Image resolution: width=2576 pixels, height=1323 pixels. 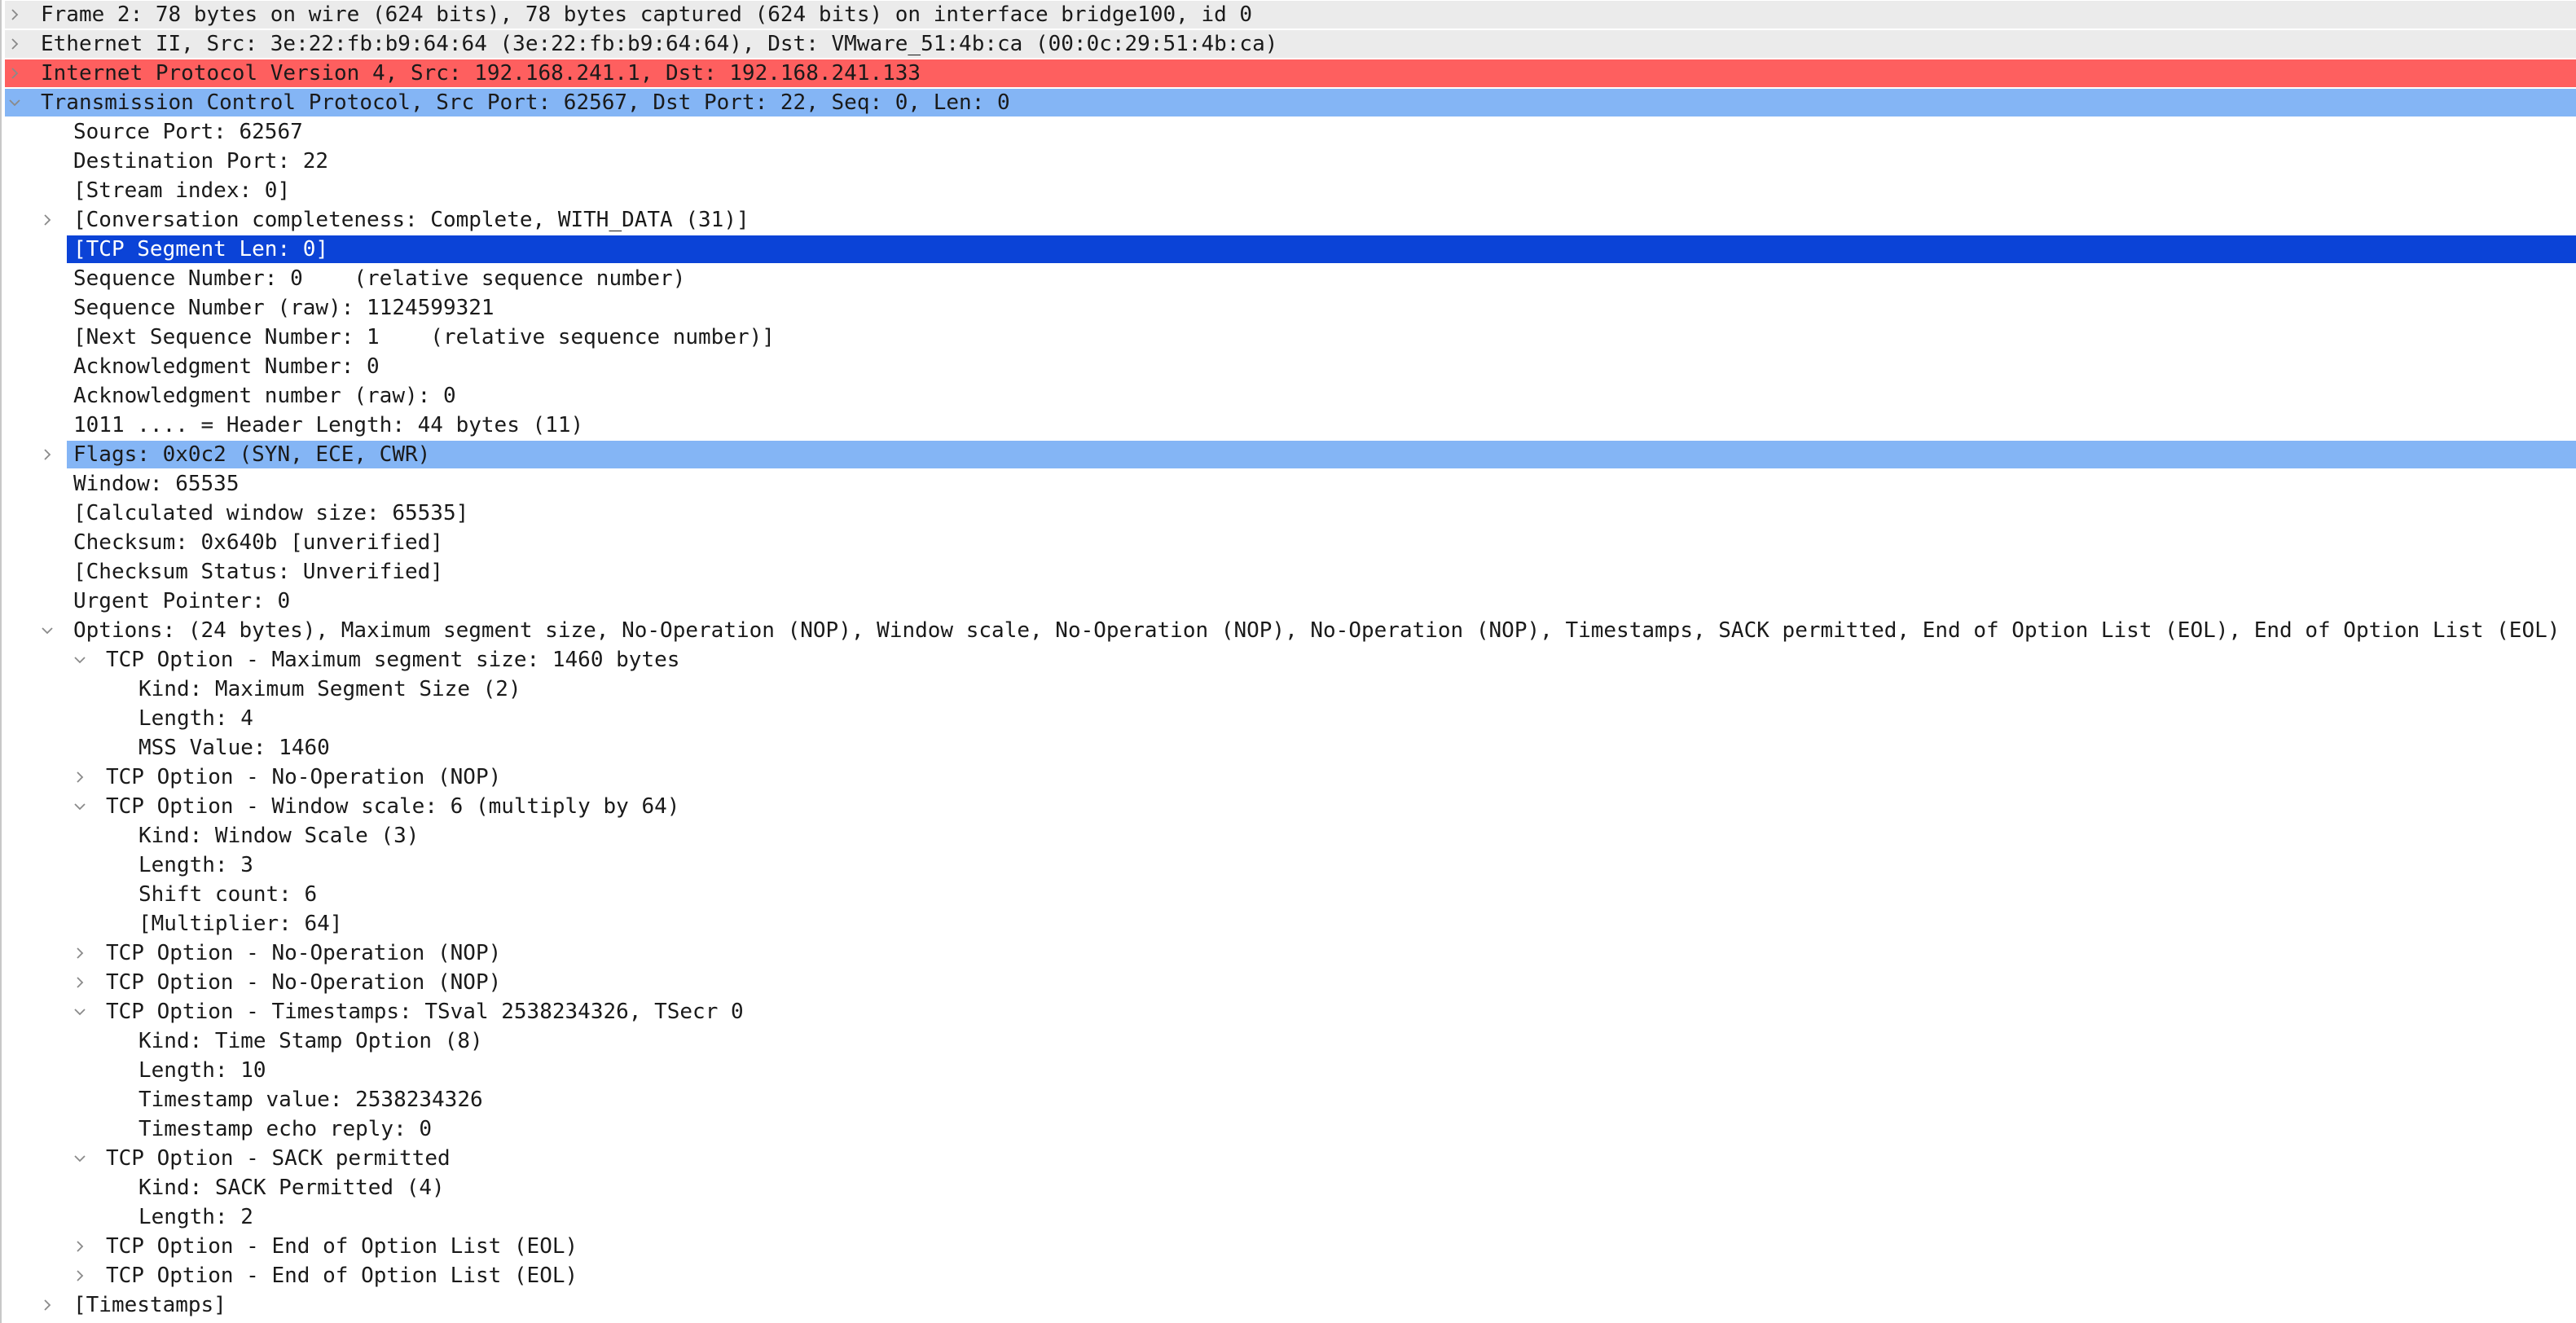 What do you see at coordinates (1289, 718) in the screenshot?
I see `tree-row: Length: 4` at bounding box center [1289, 718].